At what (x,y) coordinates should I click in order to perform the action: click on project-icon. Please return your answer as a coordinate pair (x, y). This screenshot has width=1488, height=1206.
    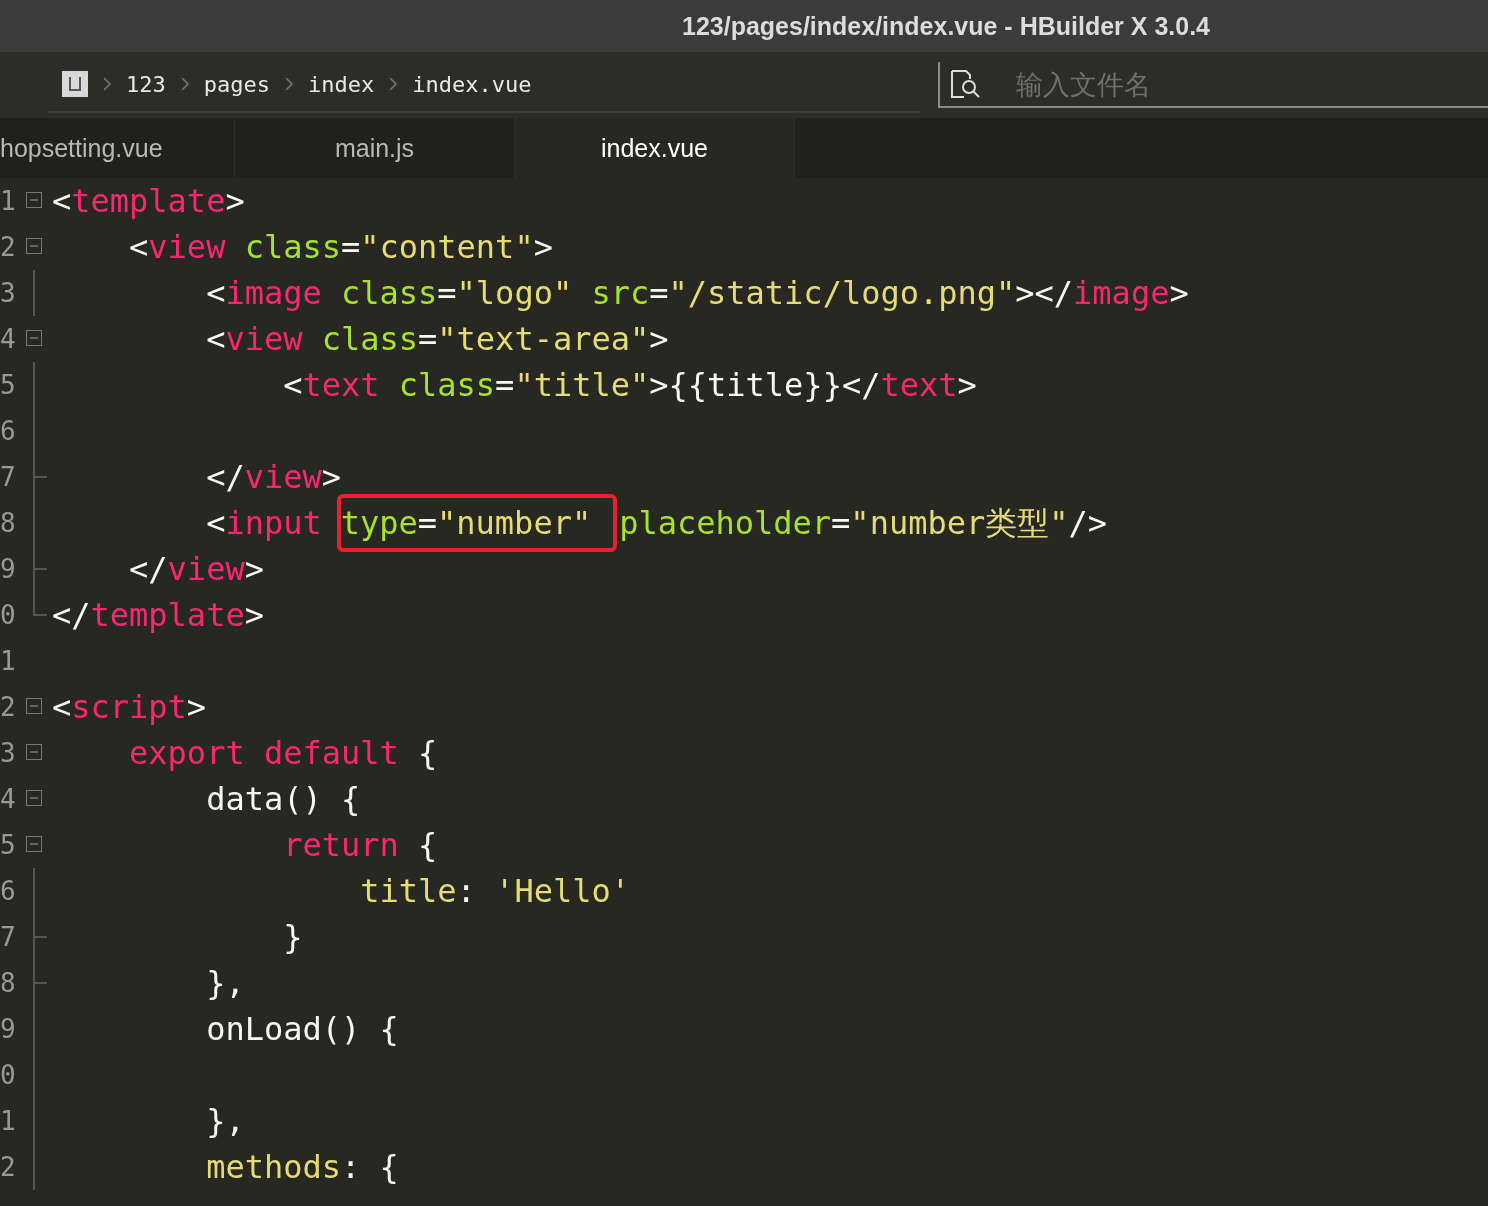
    Looking at the image, I should click on (75, 84).